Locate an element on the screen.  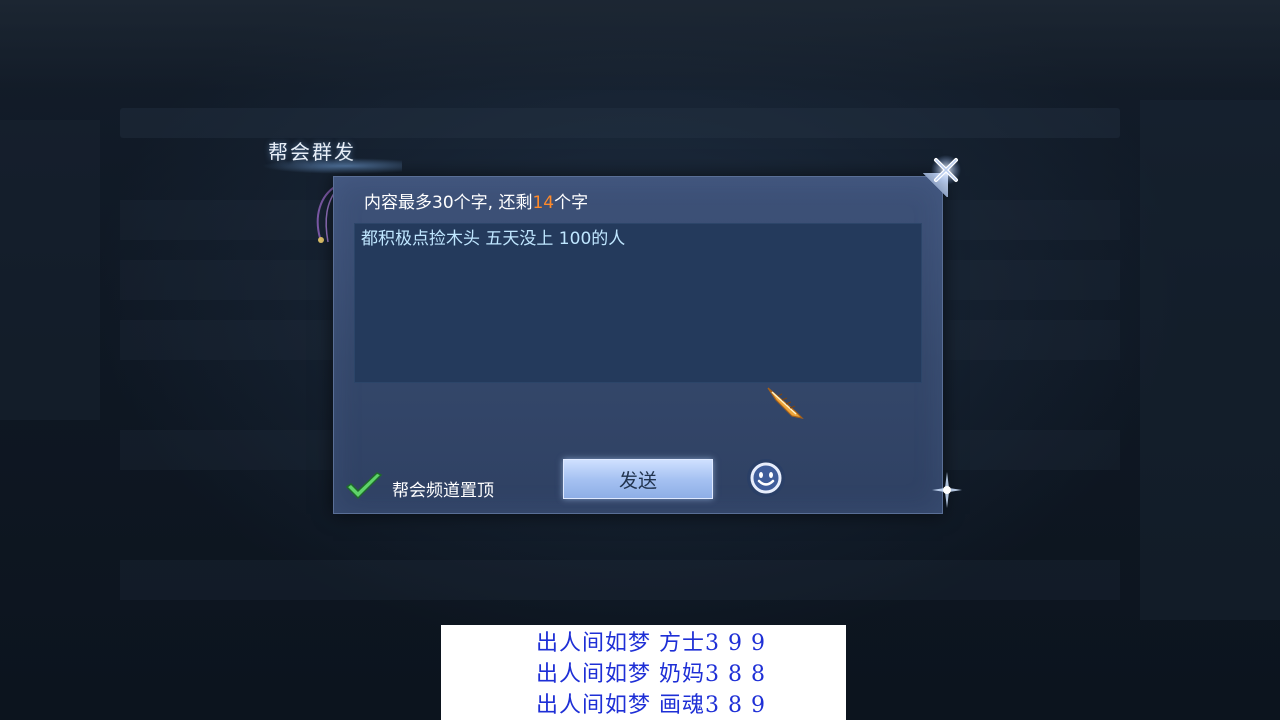
hint-suffix: 个字 is located at coordinates (571, 203).